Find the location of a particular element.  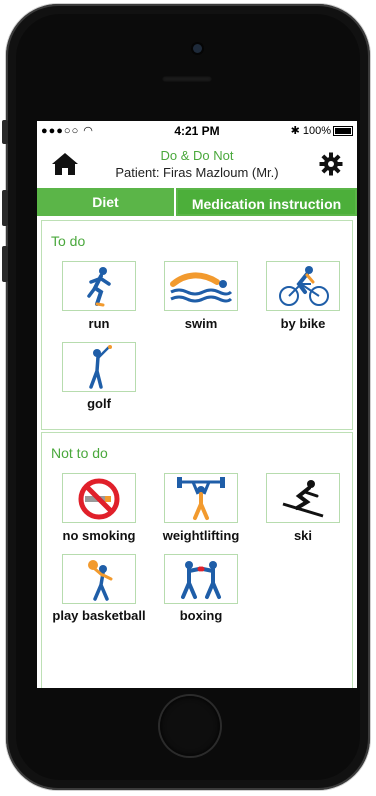

ski-tile is located at coordinates (303, 498).